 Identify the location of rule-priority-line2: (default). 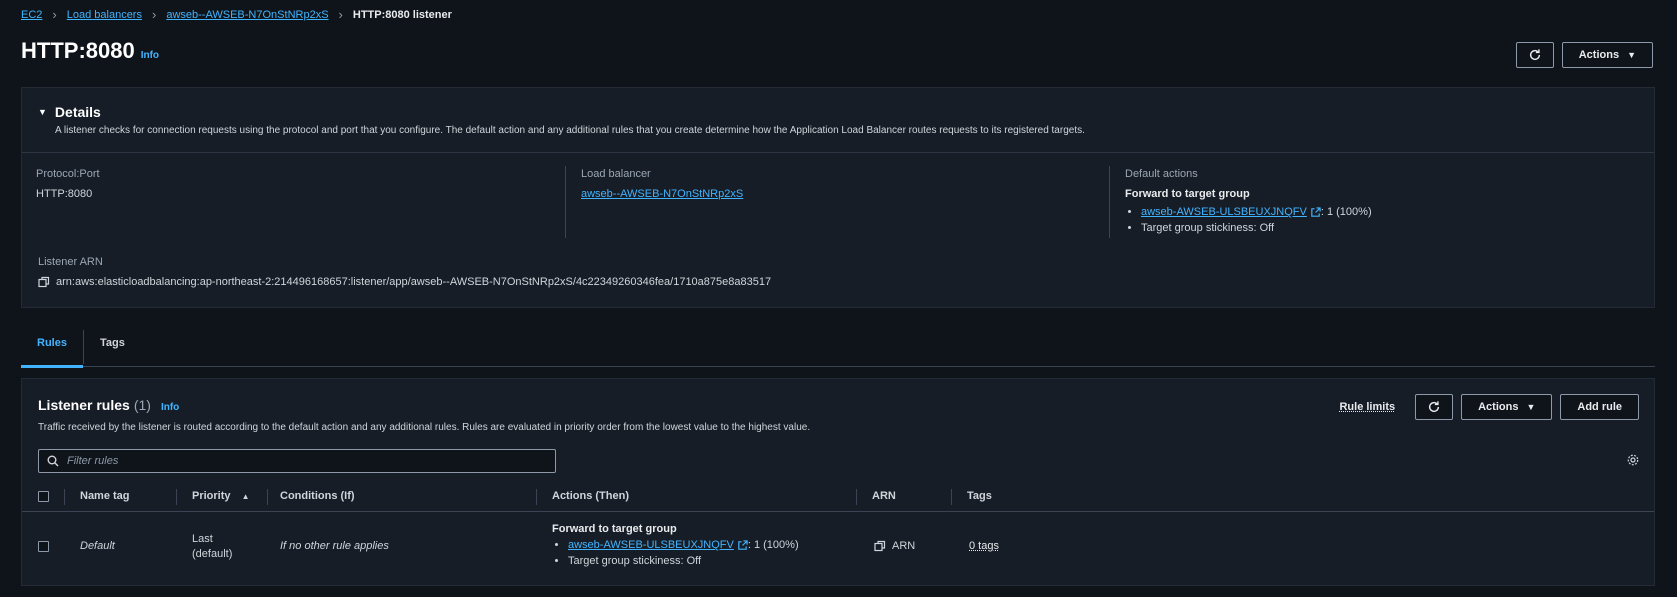
(212, 554).